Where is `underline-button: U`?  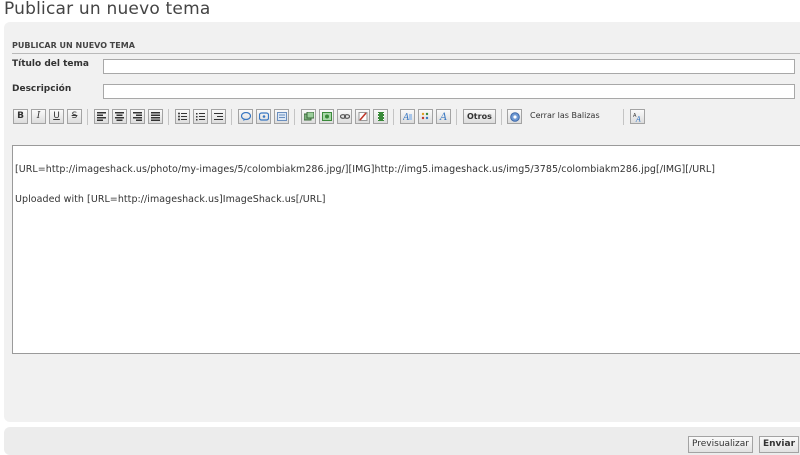
underline-button: U is located at coordinates (56, 116).